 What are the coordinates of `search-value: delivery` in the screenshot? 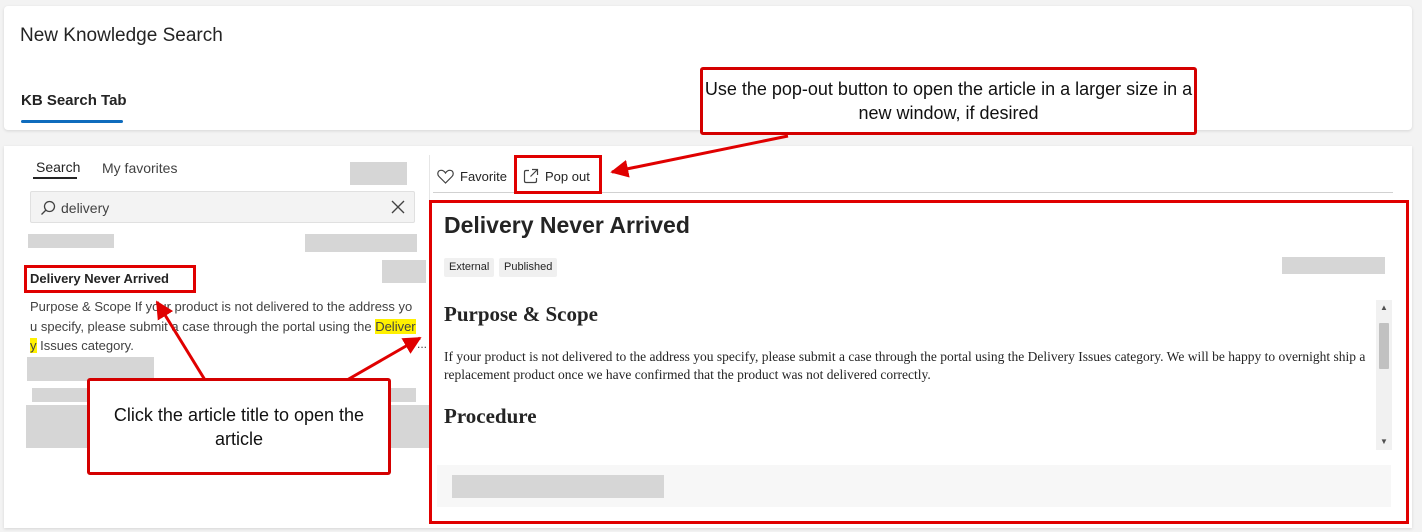 It's located at (85, 208).